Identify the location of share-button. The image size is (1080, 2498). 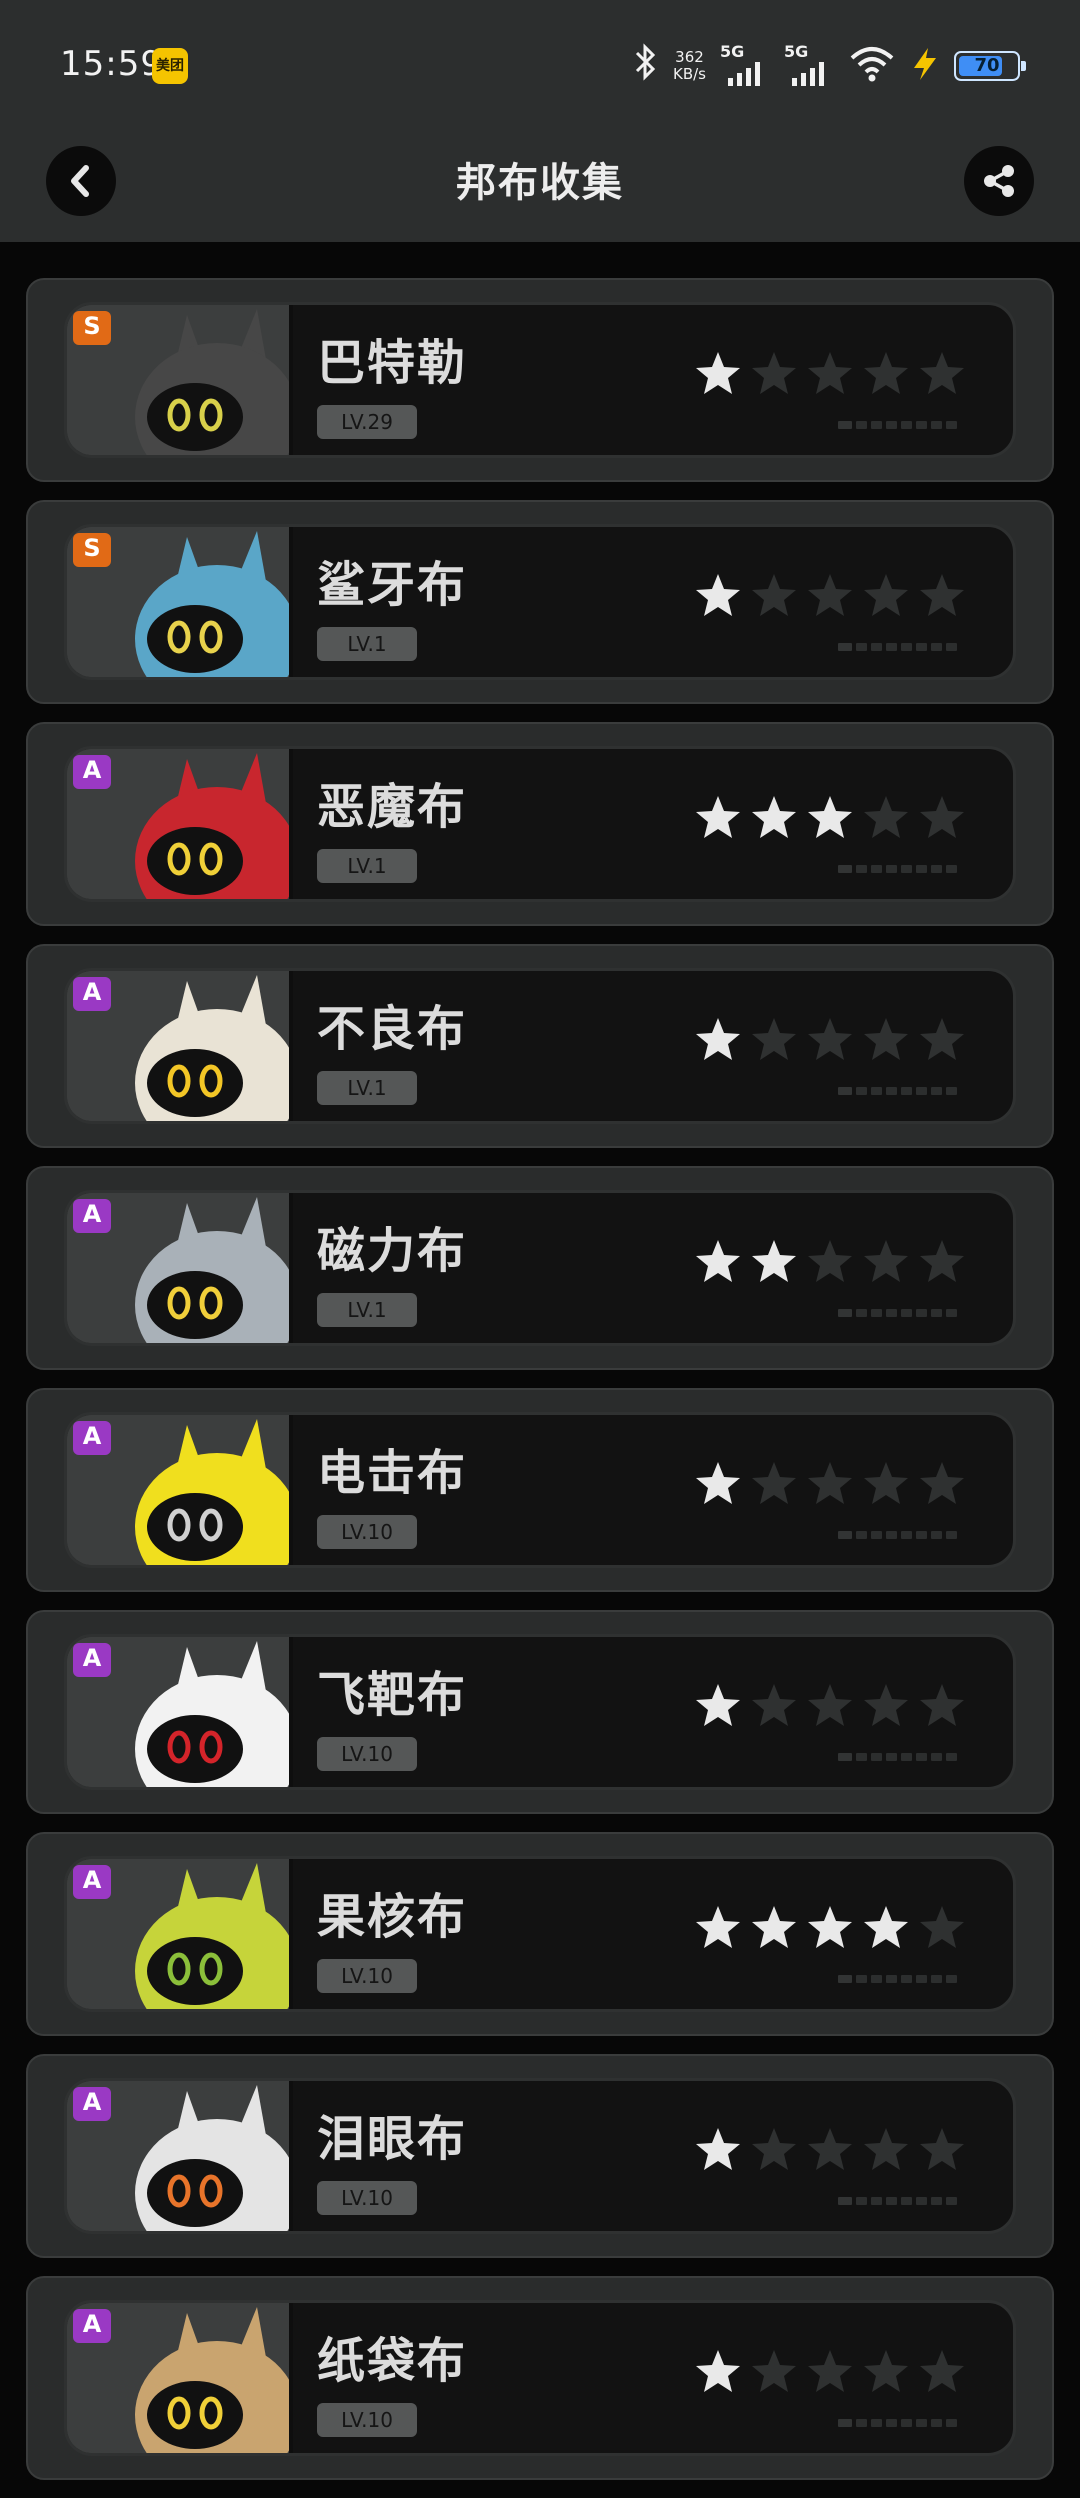
(999, 181).